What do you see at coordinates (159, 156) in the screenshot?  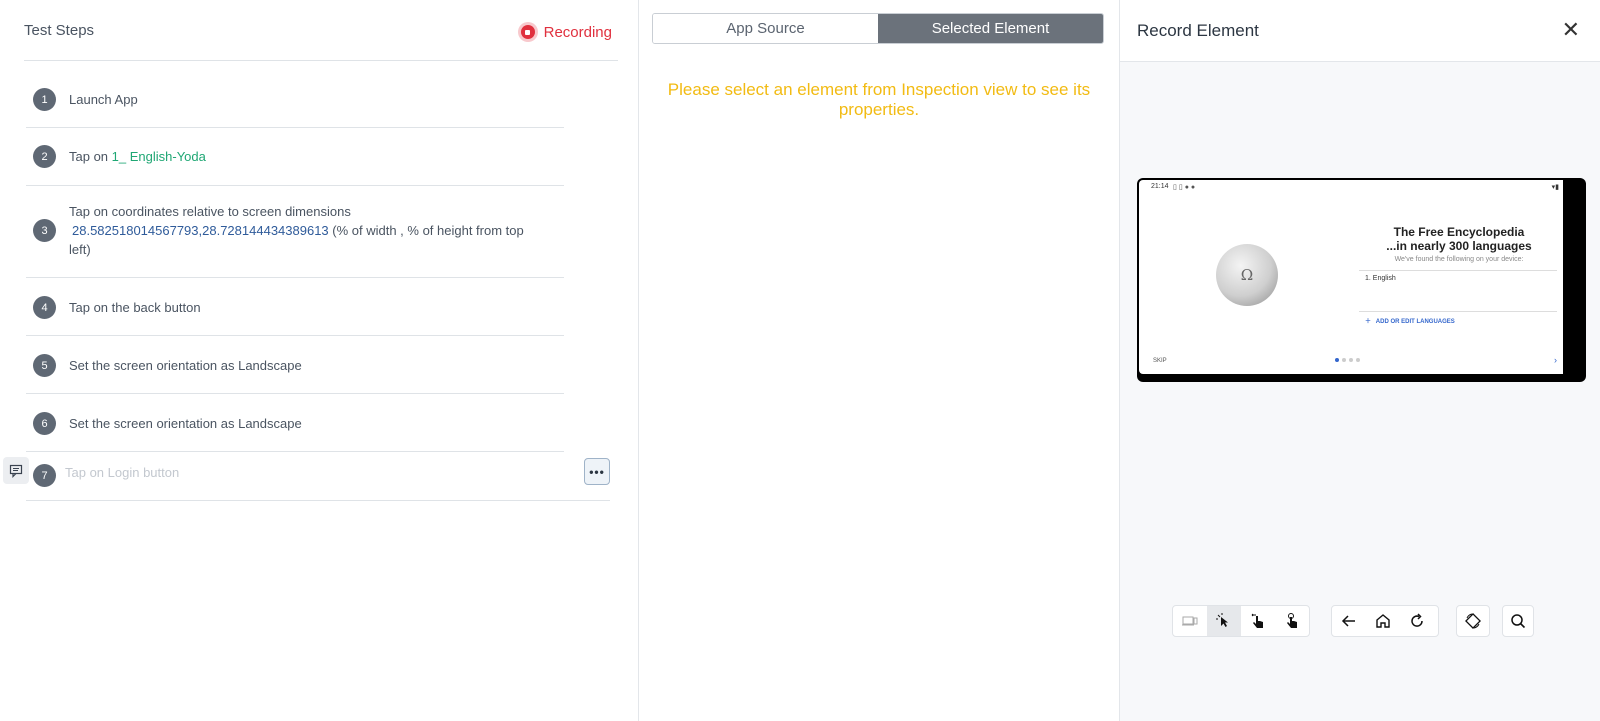 I see `element-link: 1_ English-Yoda` at bounding box center [159, 156].